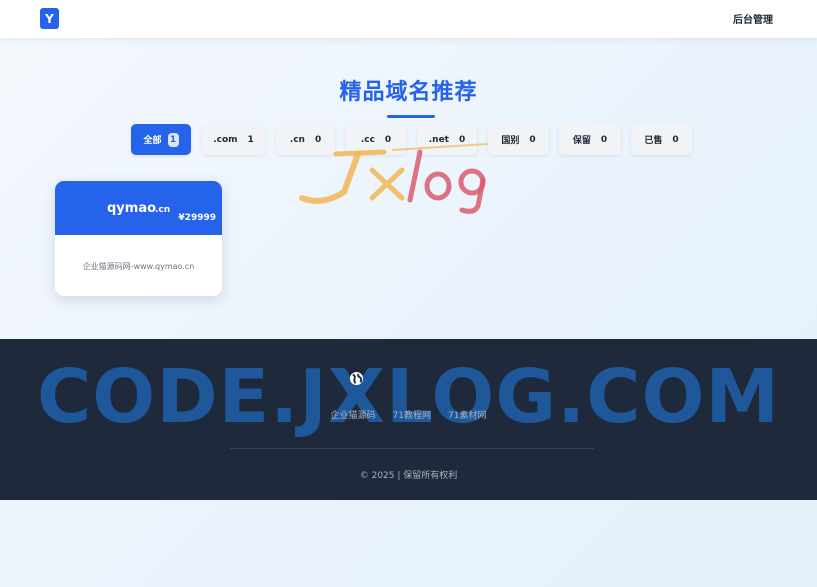 This screenshot has height=587, width=817. I want to click on filter-tab-com: .com 1, so click(233, 139).